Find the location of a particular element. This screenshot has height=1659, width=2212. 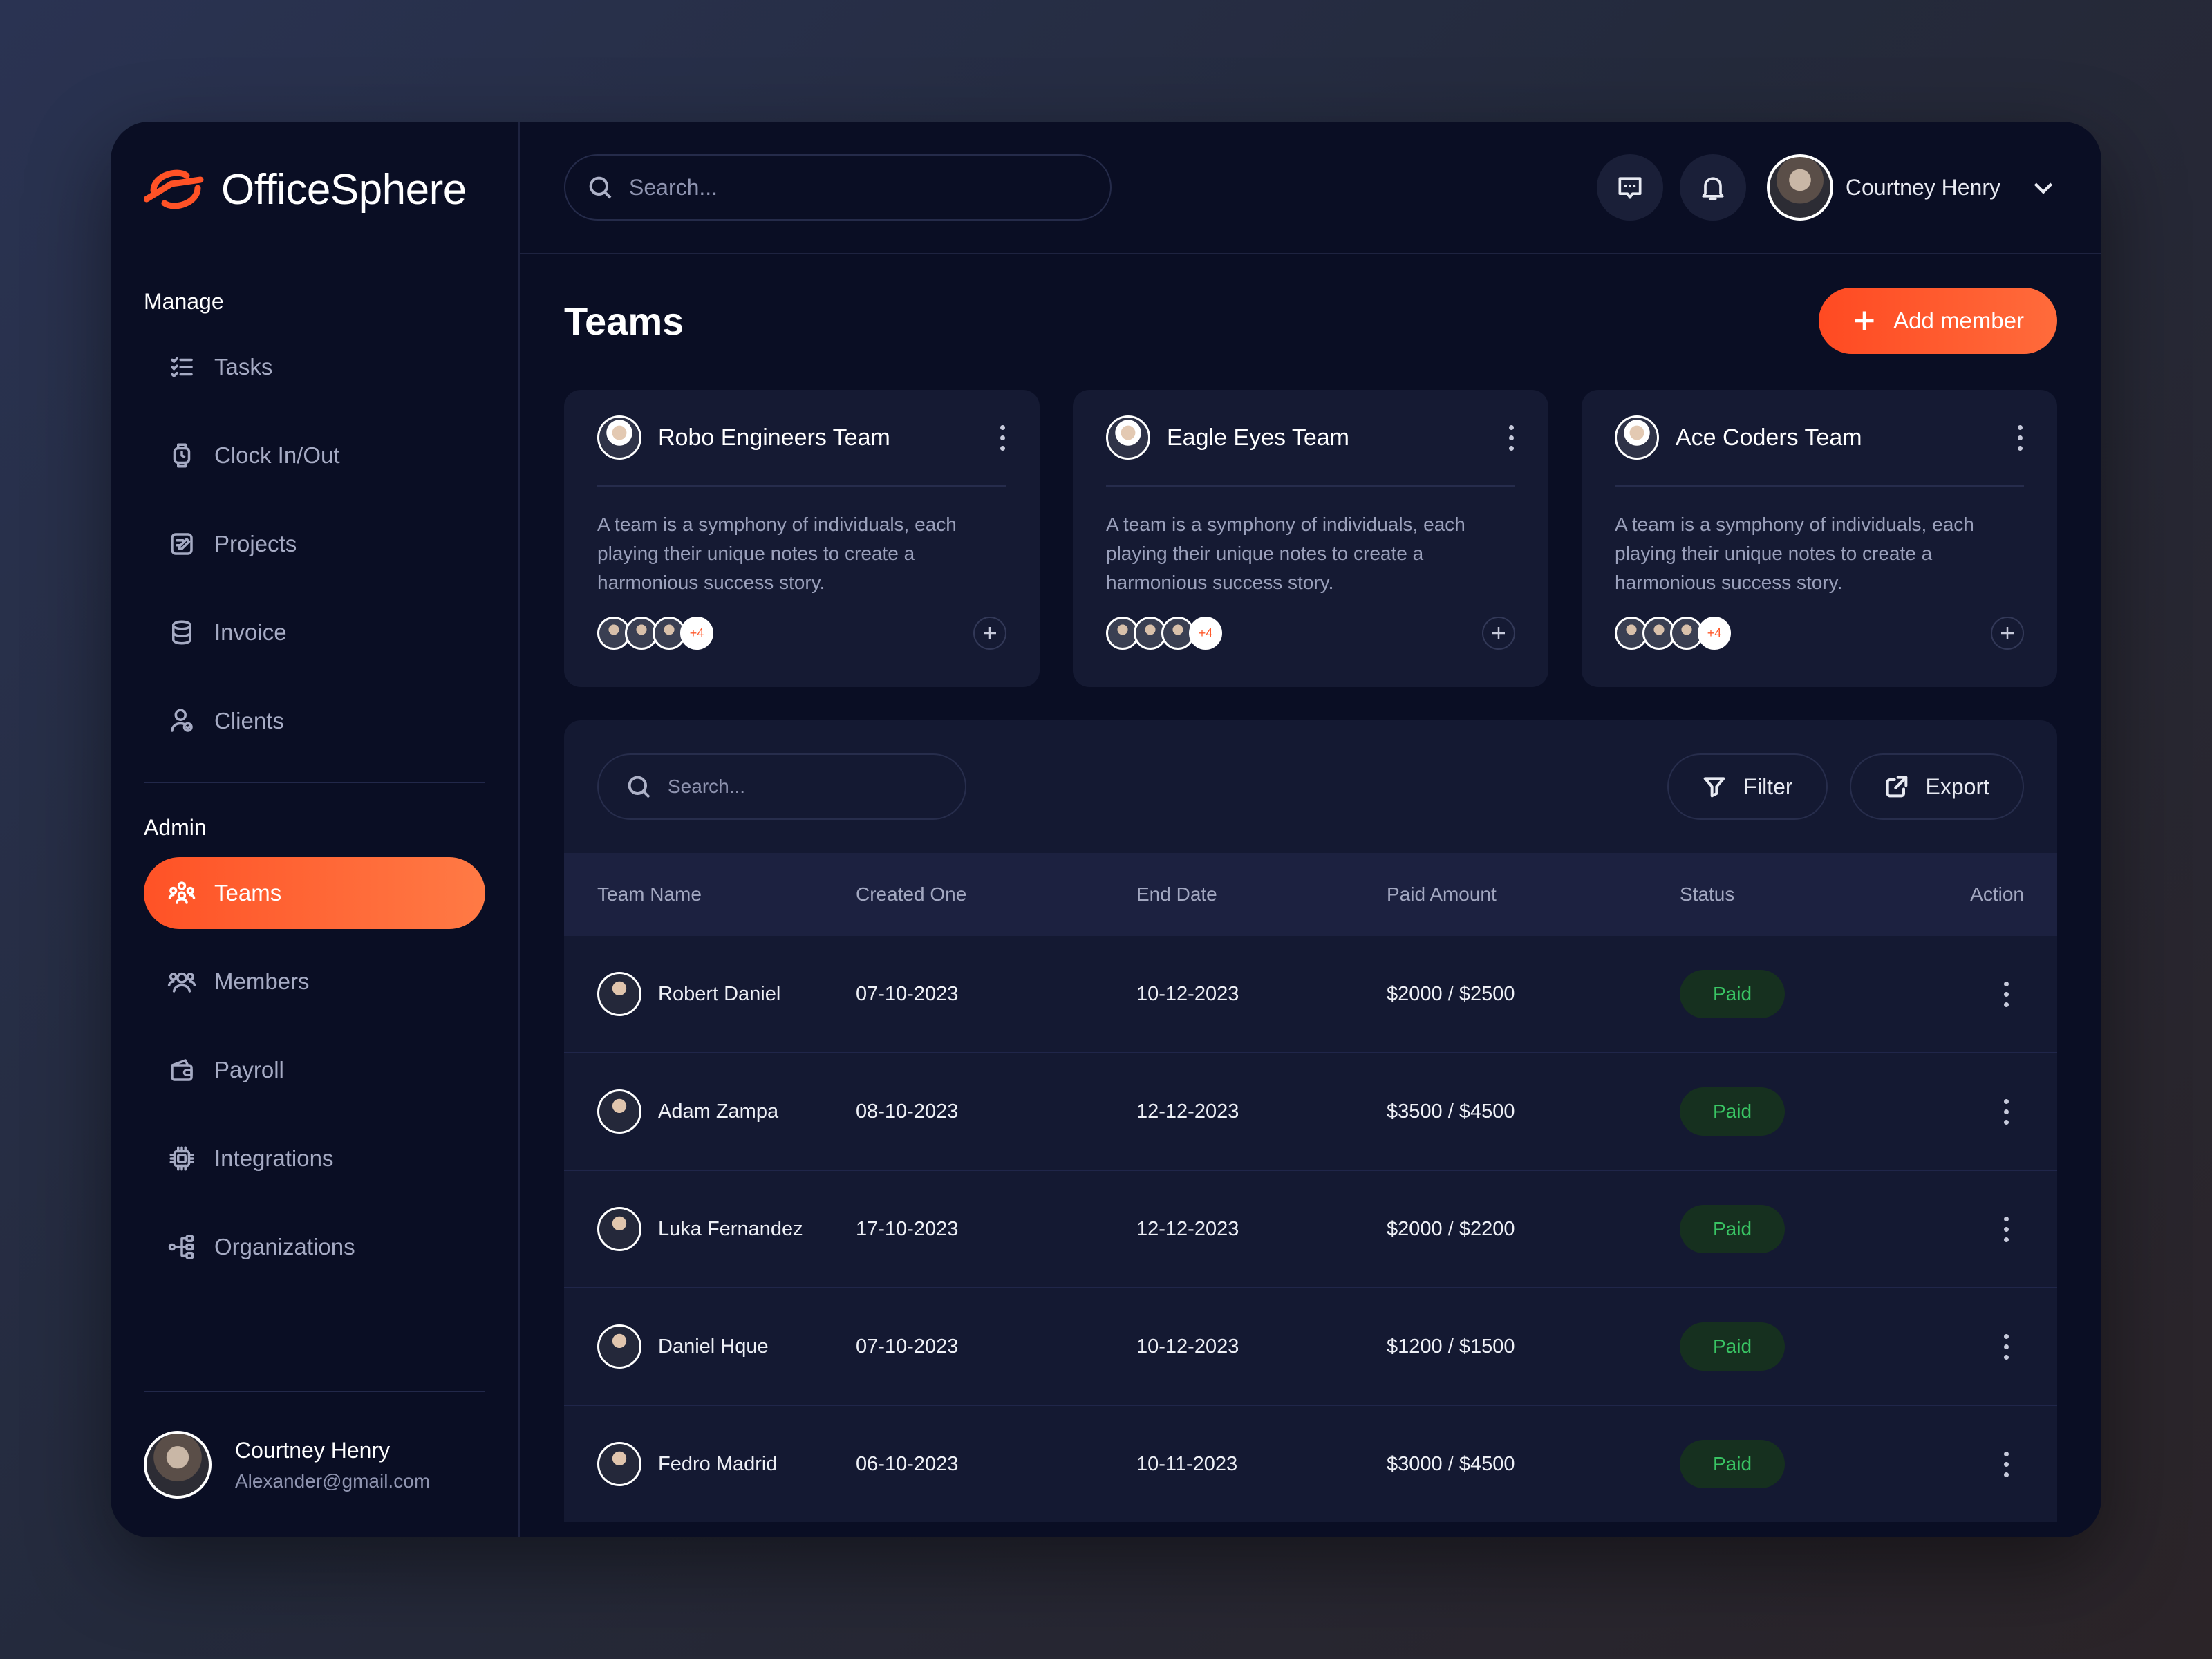

sidebar-item-clock: Clock In/Out is located at coordinates (314, 455).